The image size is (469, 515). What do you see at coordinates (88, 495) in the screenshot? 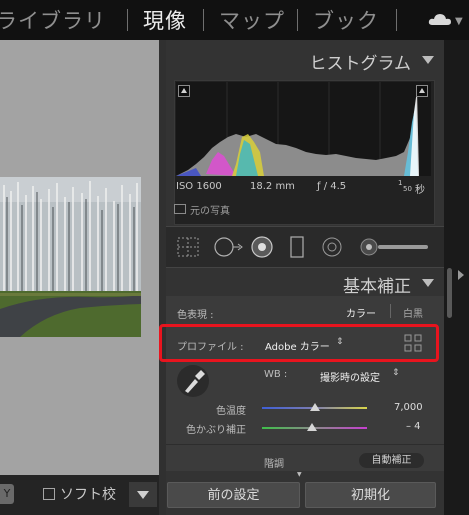
I see `softproof-label: ソフト校` at bounding box center [88, 495].